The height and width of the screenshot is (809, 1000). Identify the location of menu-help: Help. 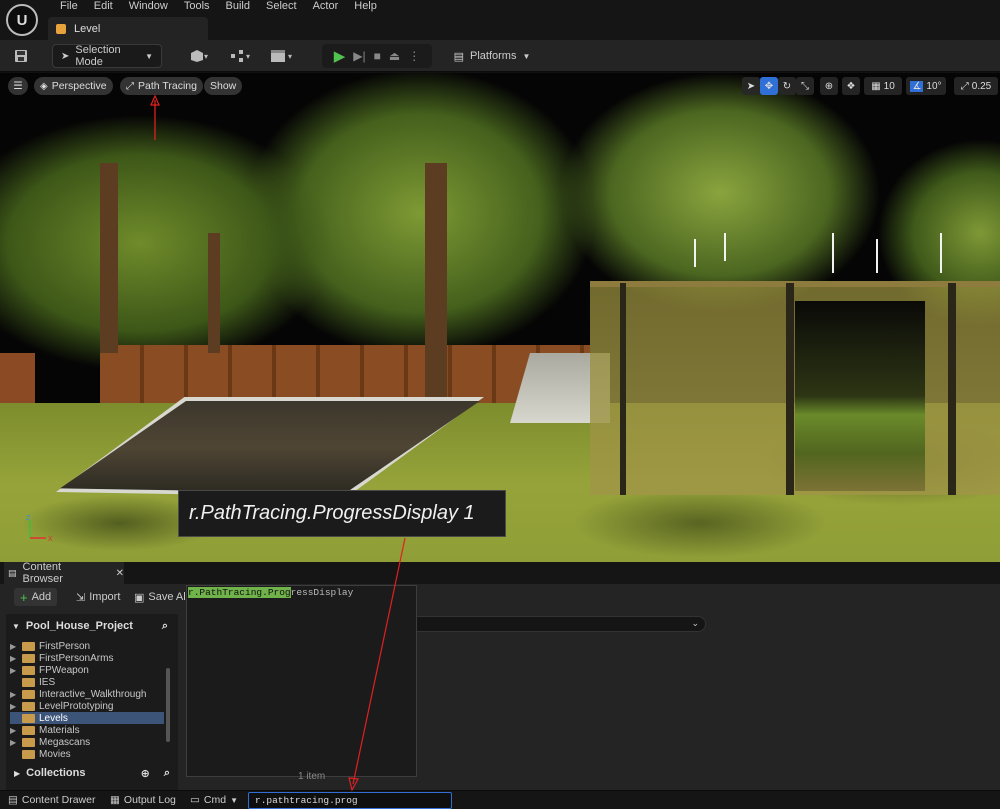
(365, 6).